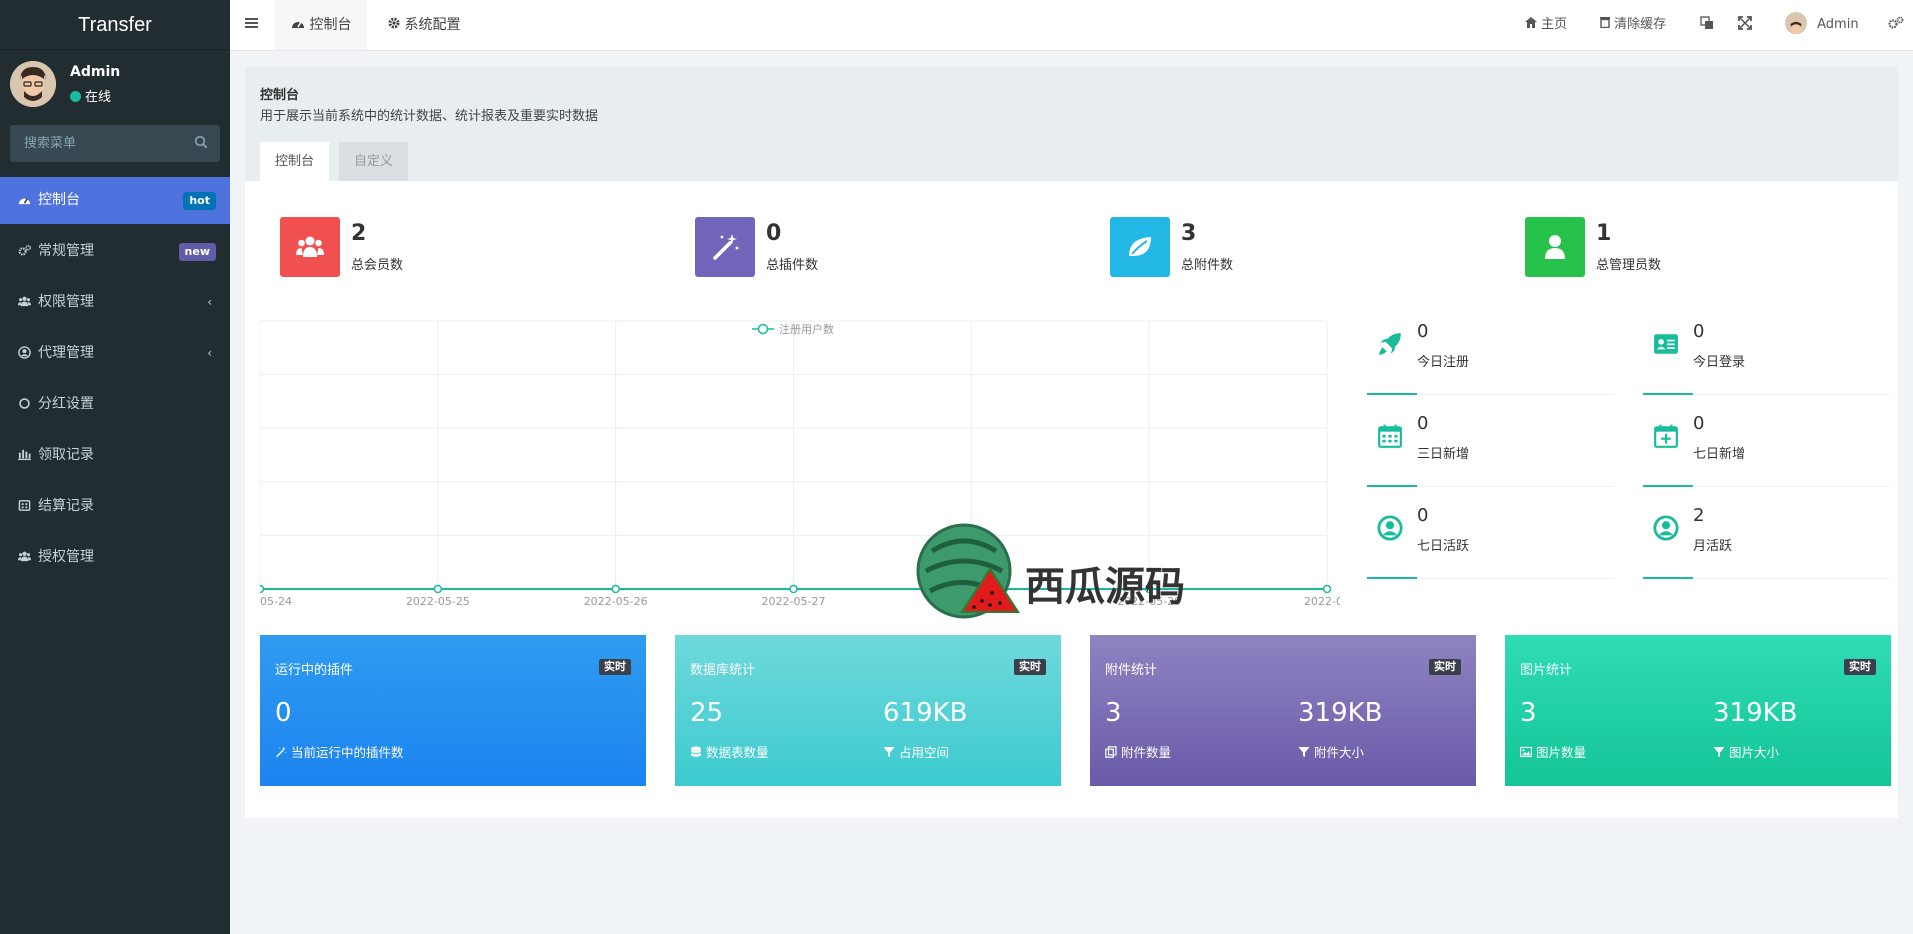 This screenshot has height=934, width=1913. What do you see at coordinates (1490, 542) in the screenshot?
I see `mini-stat: 0 七日活跃` at bounding box center [1490, 542].